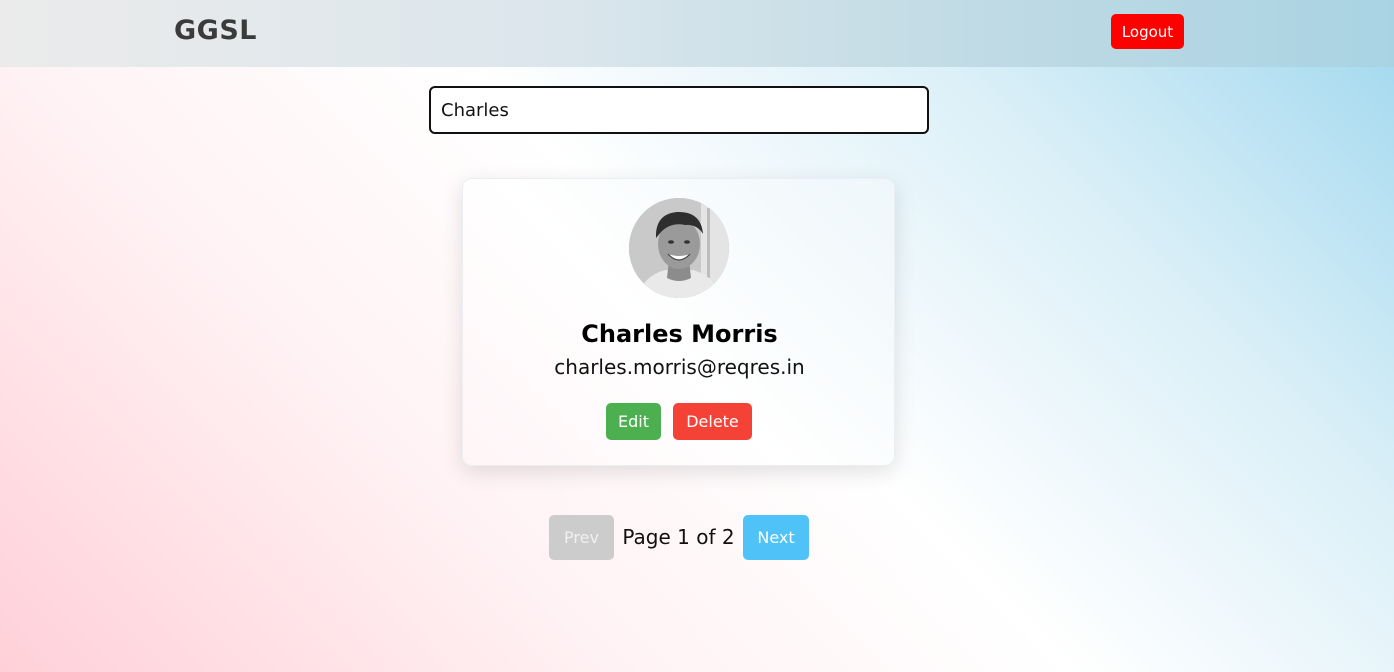  I want to click on avatar-photo-icon, so click(679, 248).